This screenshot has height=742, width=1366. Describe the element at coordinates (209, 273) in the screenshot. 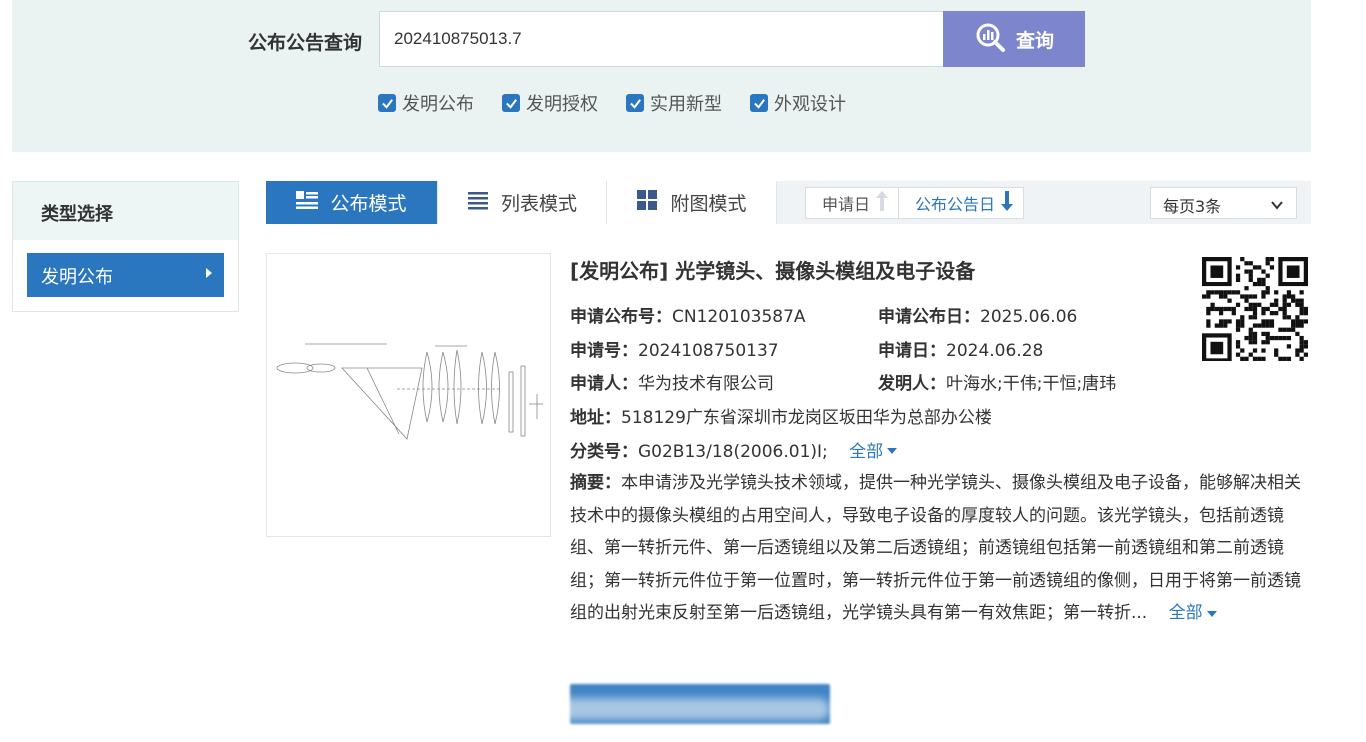

I see `caret-right-icon` at that location.